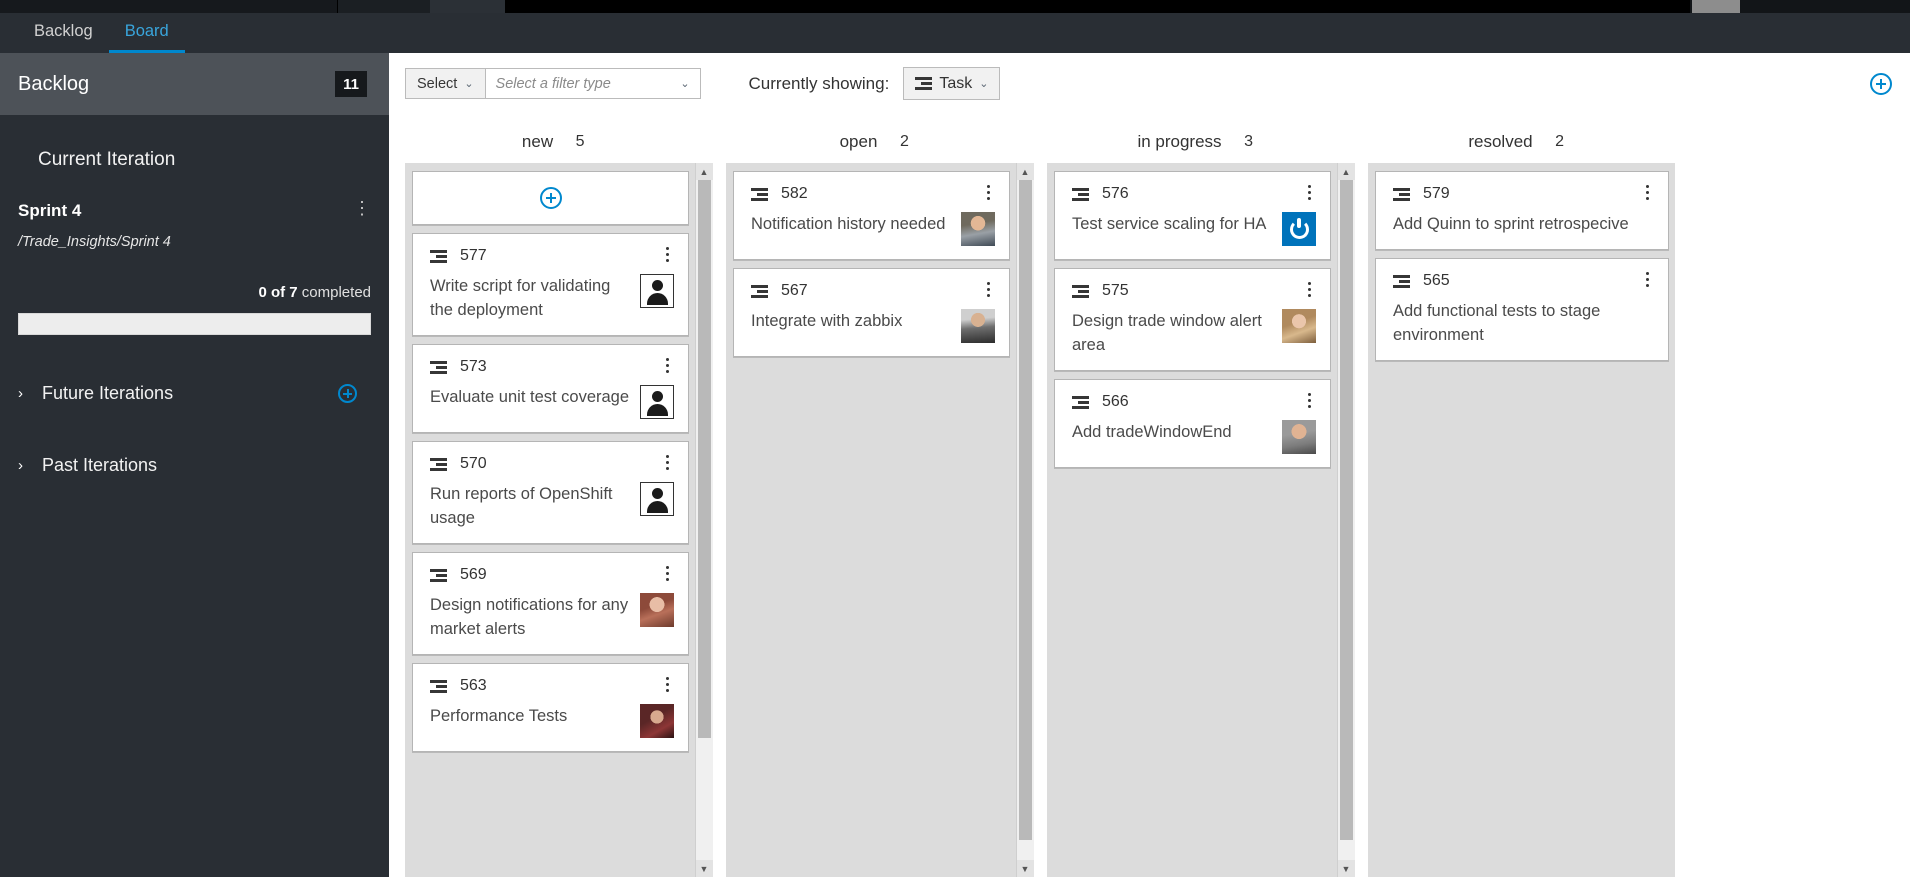 This screenshot has height=877, width=1910. Describe the element at coordinates (904, 142) in the screenshot. I see `column-count-badge: 2` at that location.